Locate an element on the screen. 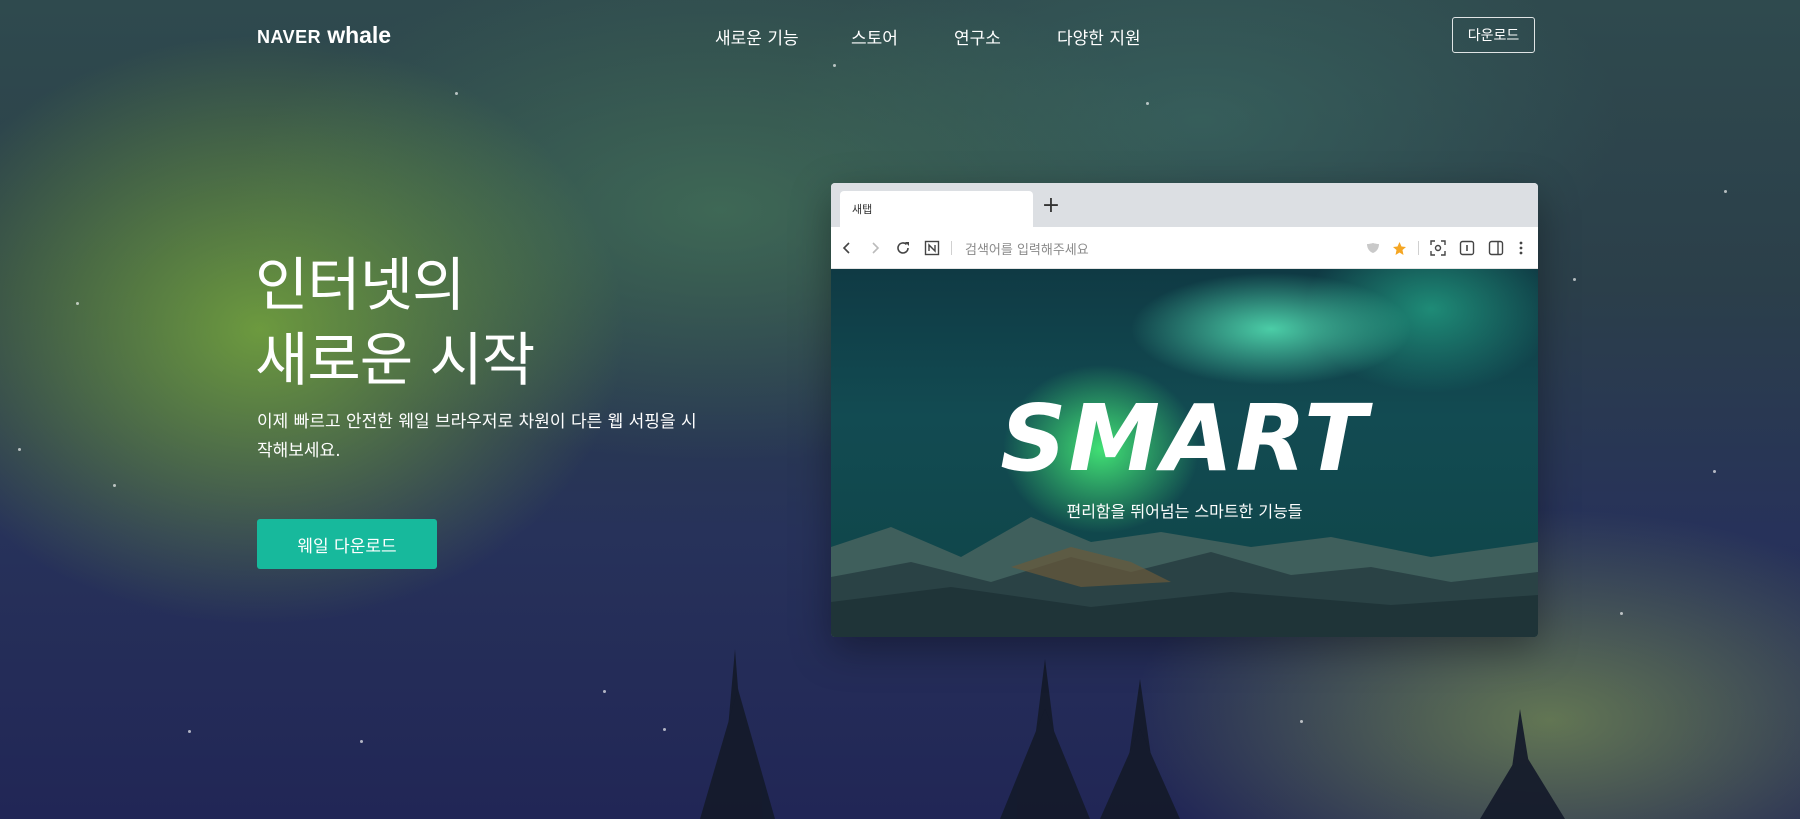  browser-tab: 새탭 is located at coordinates (936, 209).